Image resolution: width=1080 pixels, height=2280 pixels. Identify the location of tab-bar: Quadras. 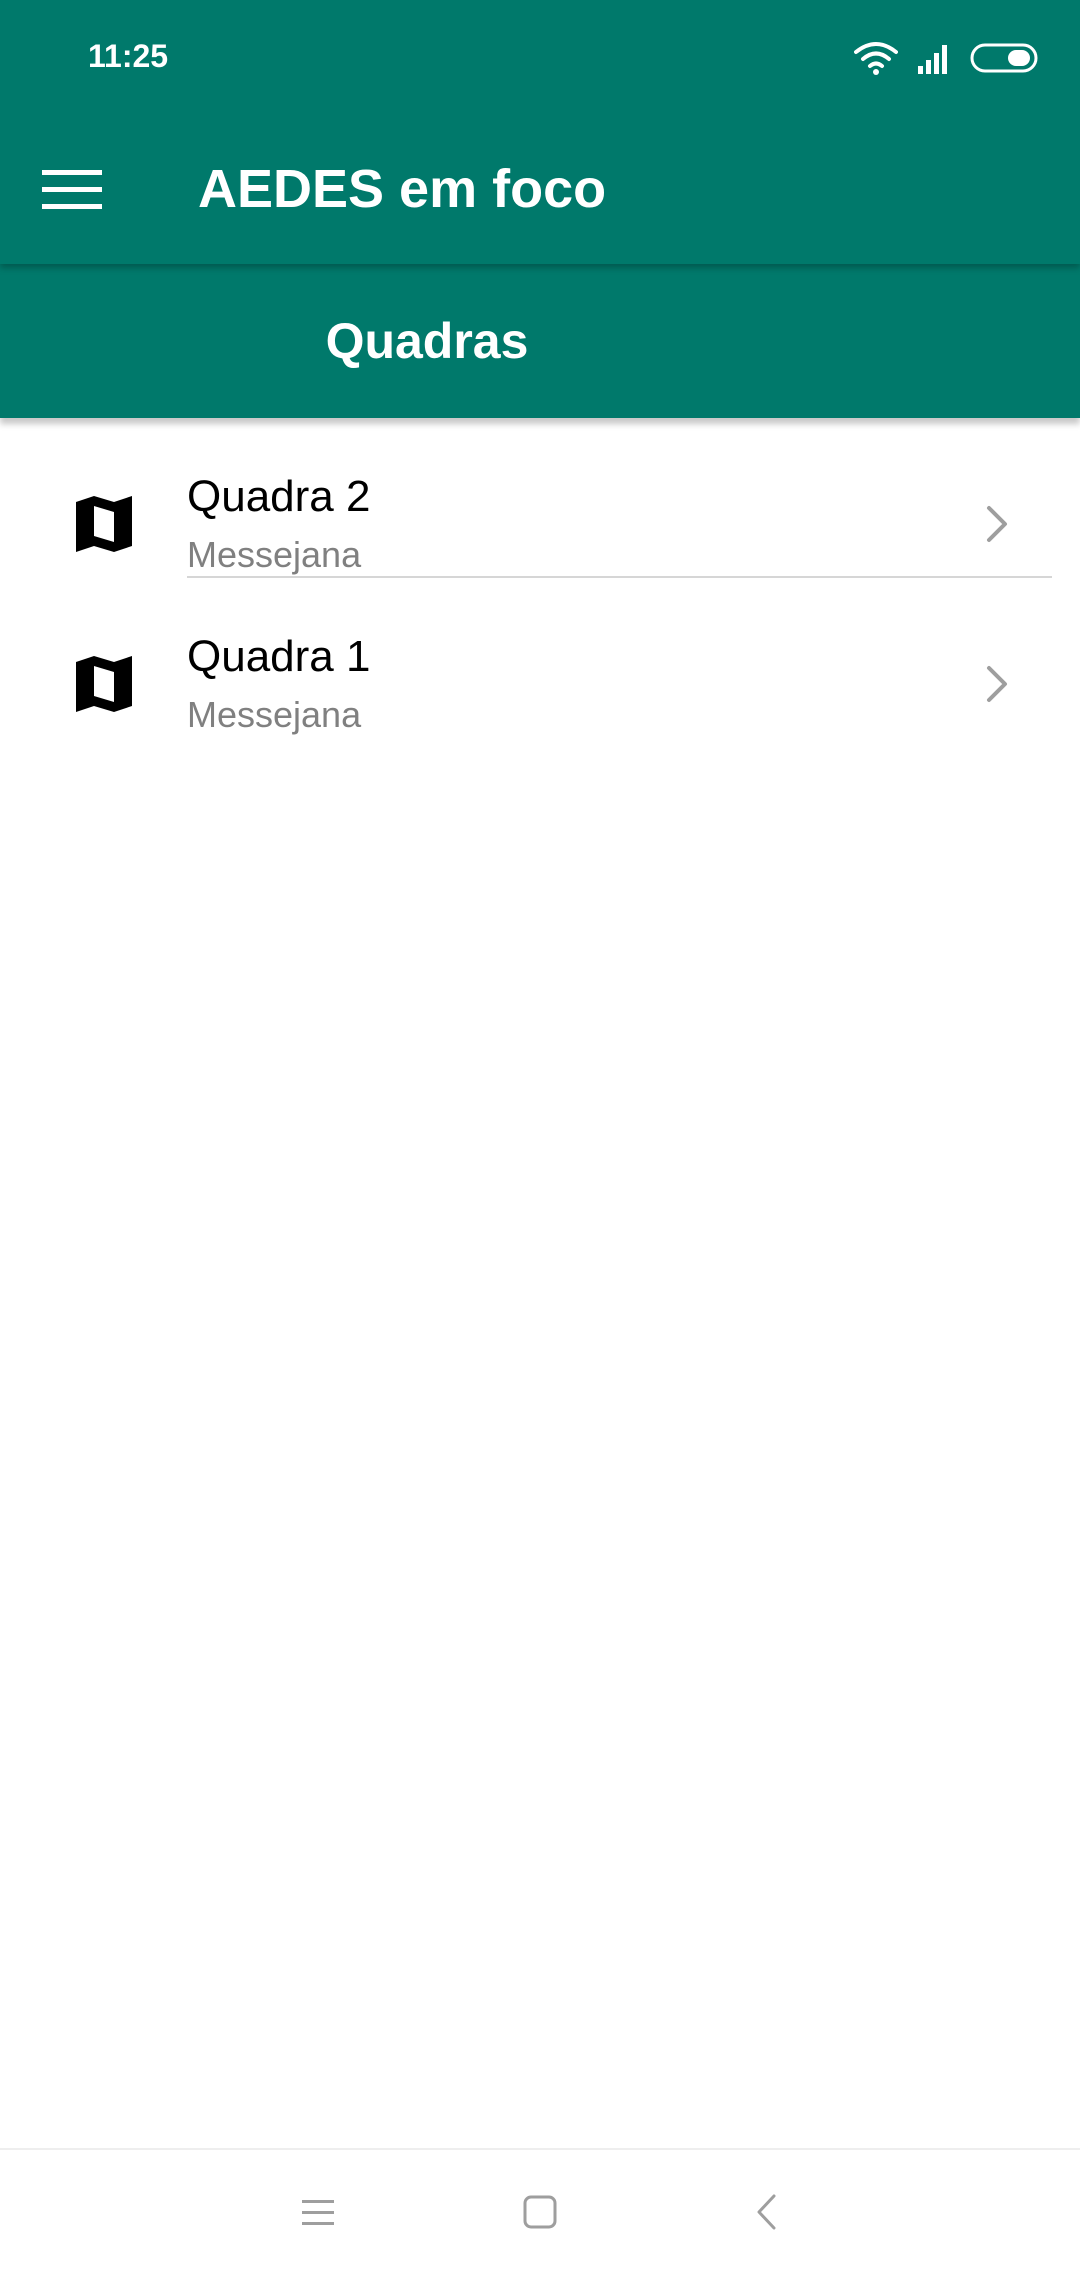
(540, 341).